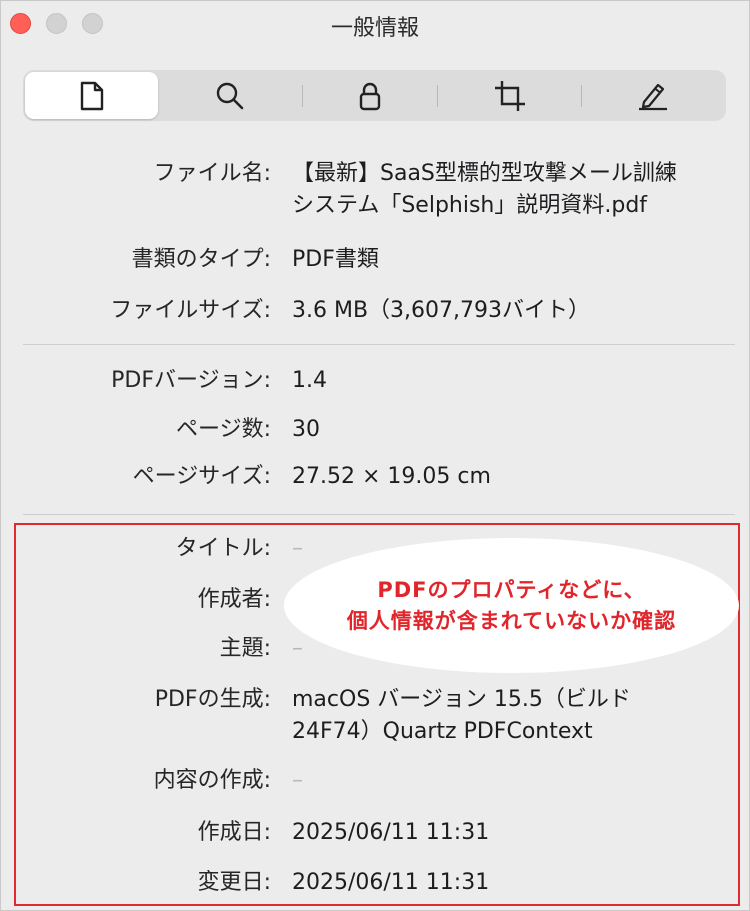  What do you see at coordinates (309, 380) in the screenshot?
I see `pdf-version-value: 1.4` at bounding box center [309, 380].